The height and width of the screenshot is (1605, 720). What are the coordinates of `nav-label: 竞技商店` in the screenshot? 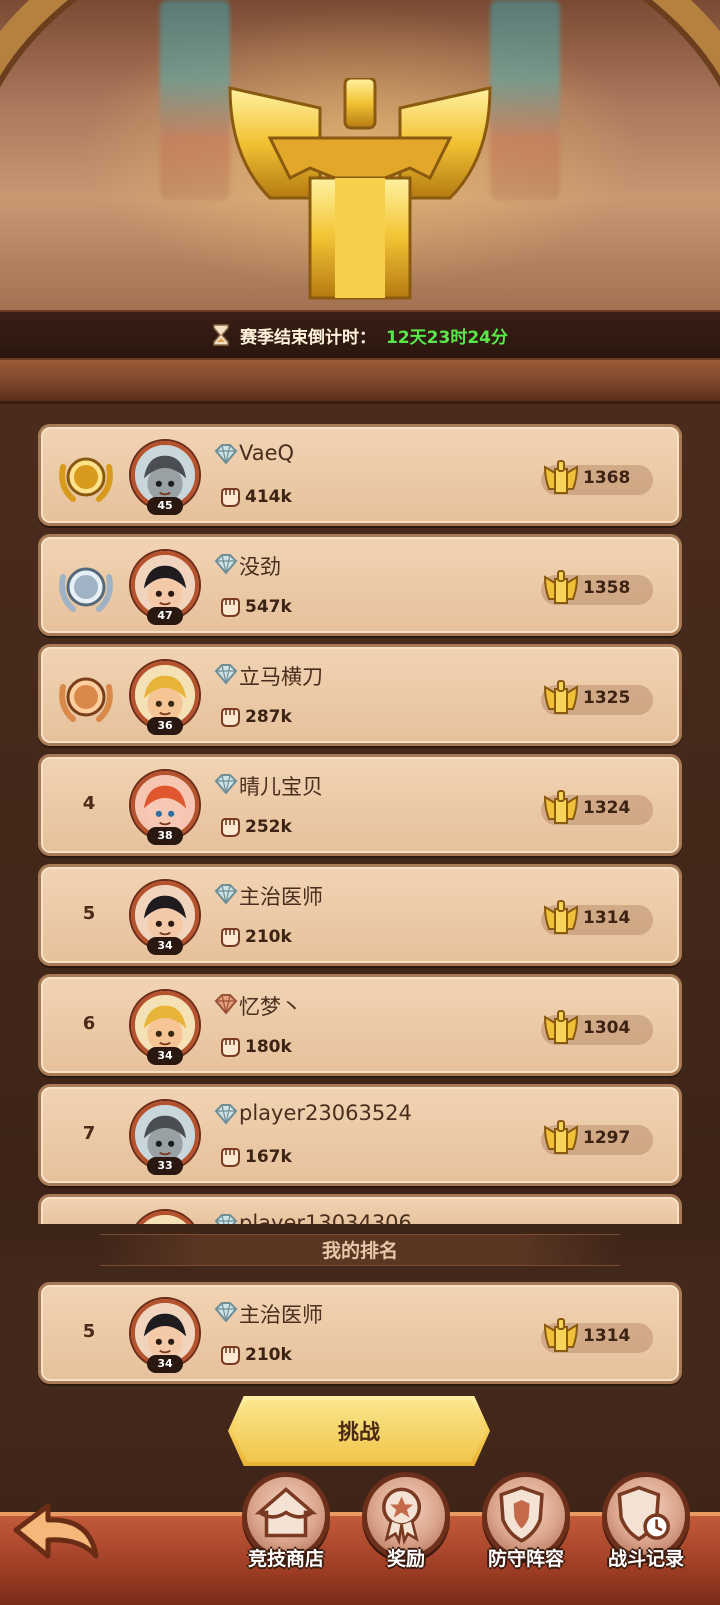 It's located at (285, 1559).